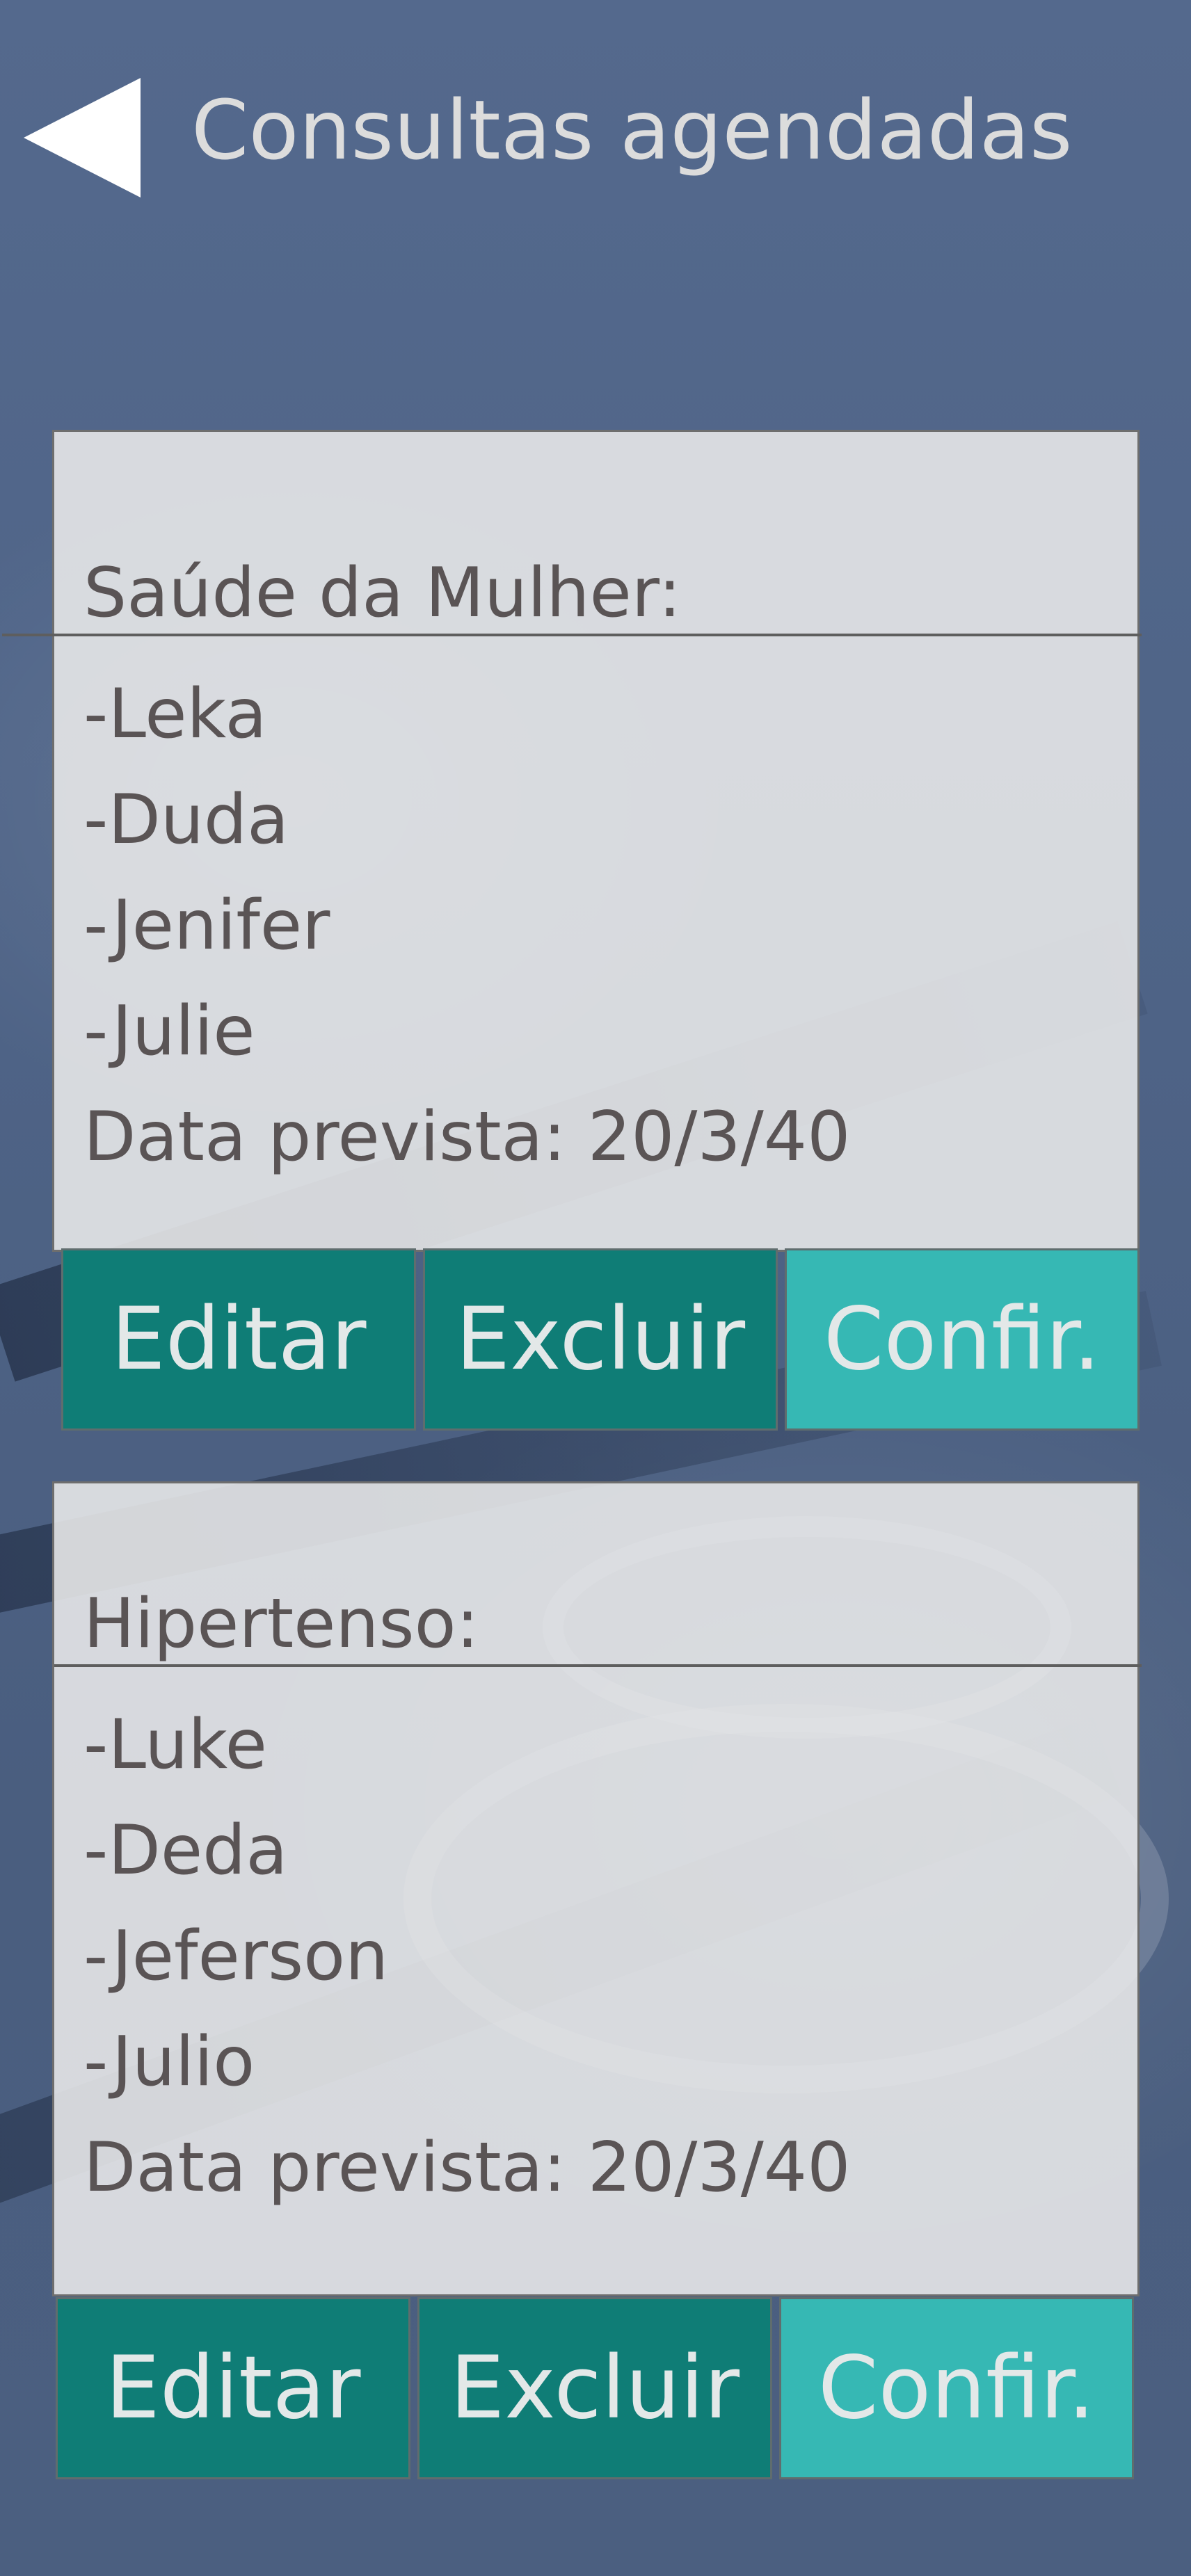 The width and height of the screenshot is (1191, 2576). Describe the element at coordinates (236, 1957) in the screenshot. I see `patient-item: -Jeferson` at that location.